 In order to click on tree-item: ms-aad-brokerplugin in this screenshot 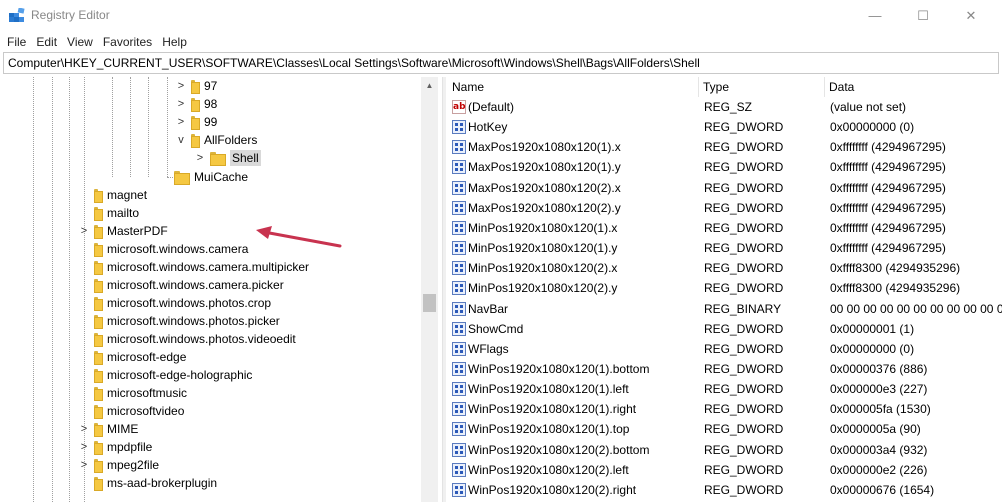, I will do `click(147, 483)`.